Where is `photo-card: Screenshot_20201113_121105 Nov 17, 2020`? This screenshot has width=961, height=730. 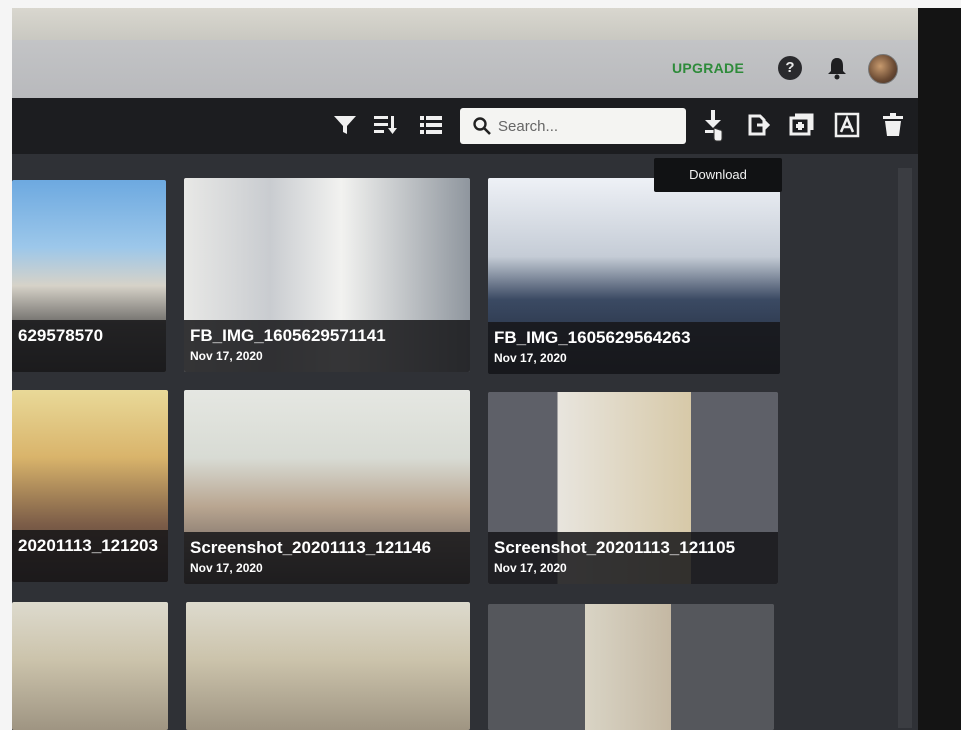
photo-card: Screenshot_20201113_121105 Nov 17, 2020 is located at coordinates (633, 488).